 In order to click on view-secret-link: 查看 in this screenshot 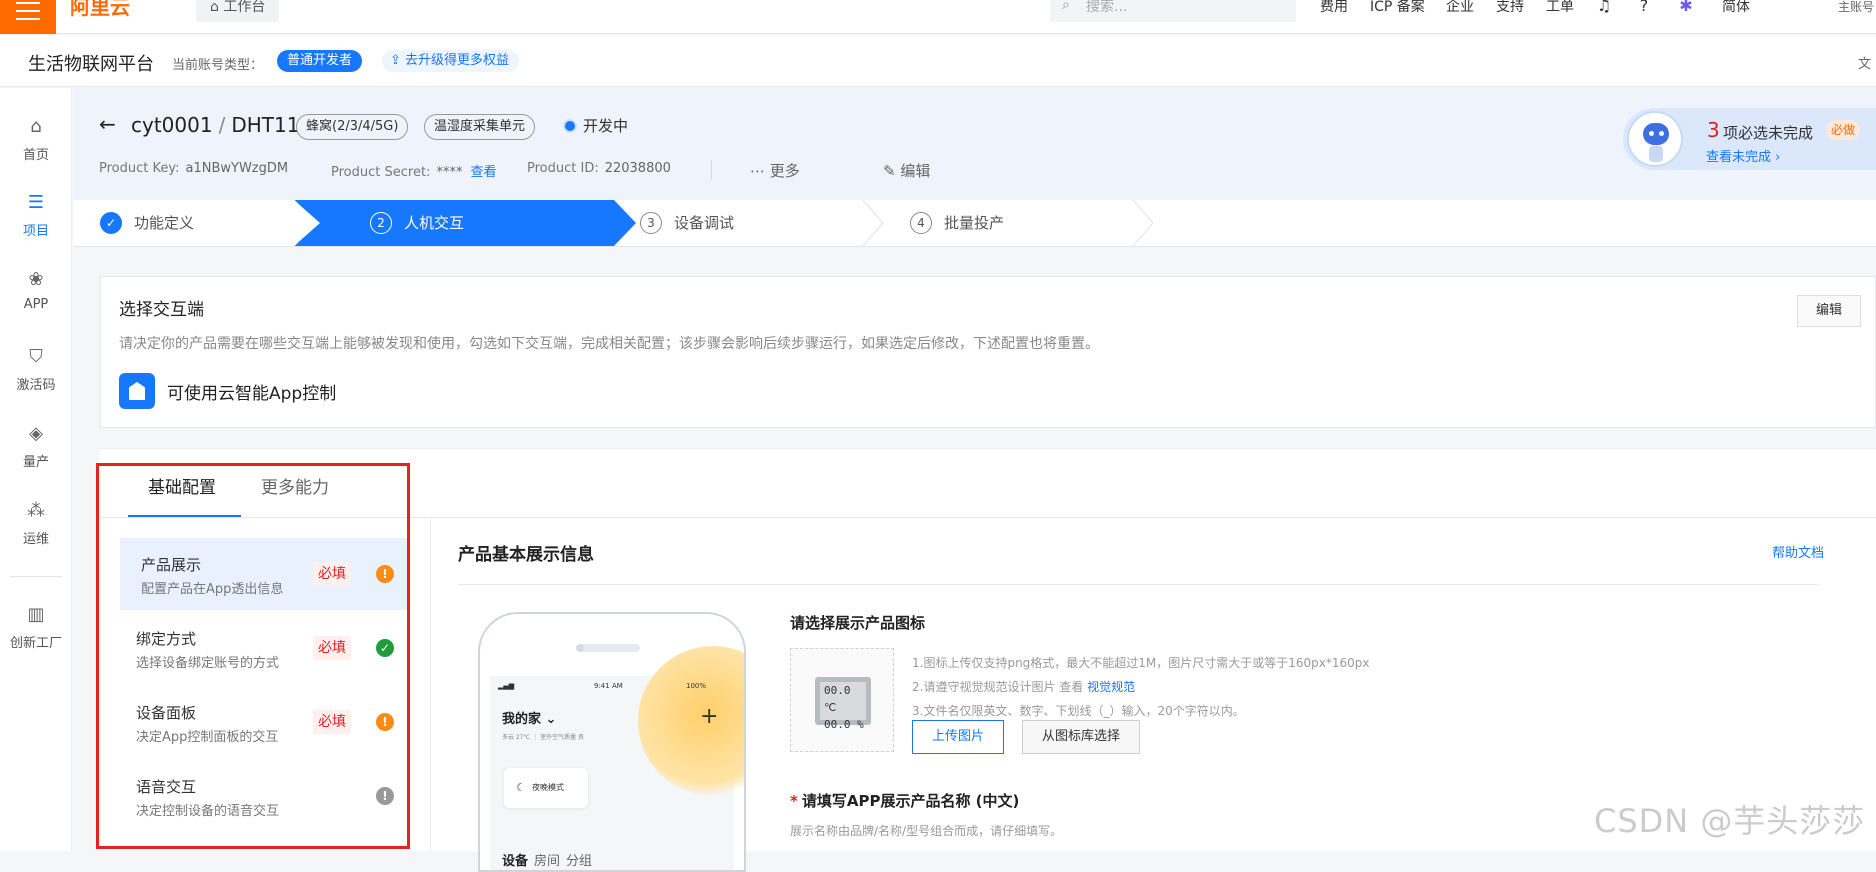, I will do `click(483, 172)`.